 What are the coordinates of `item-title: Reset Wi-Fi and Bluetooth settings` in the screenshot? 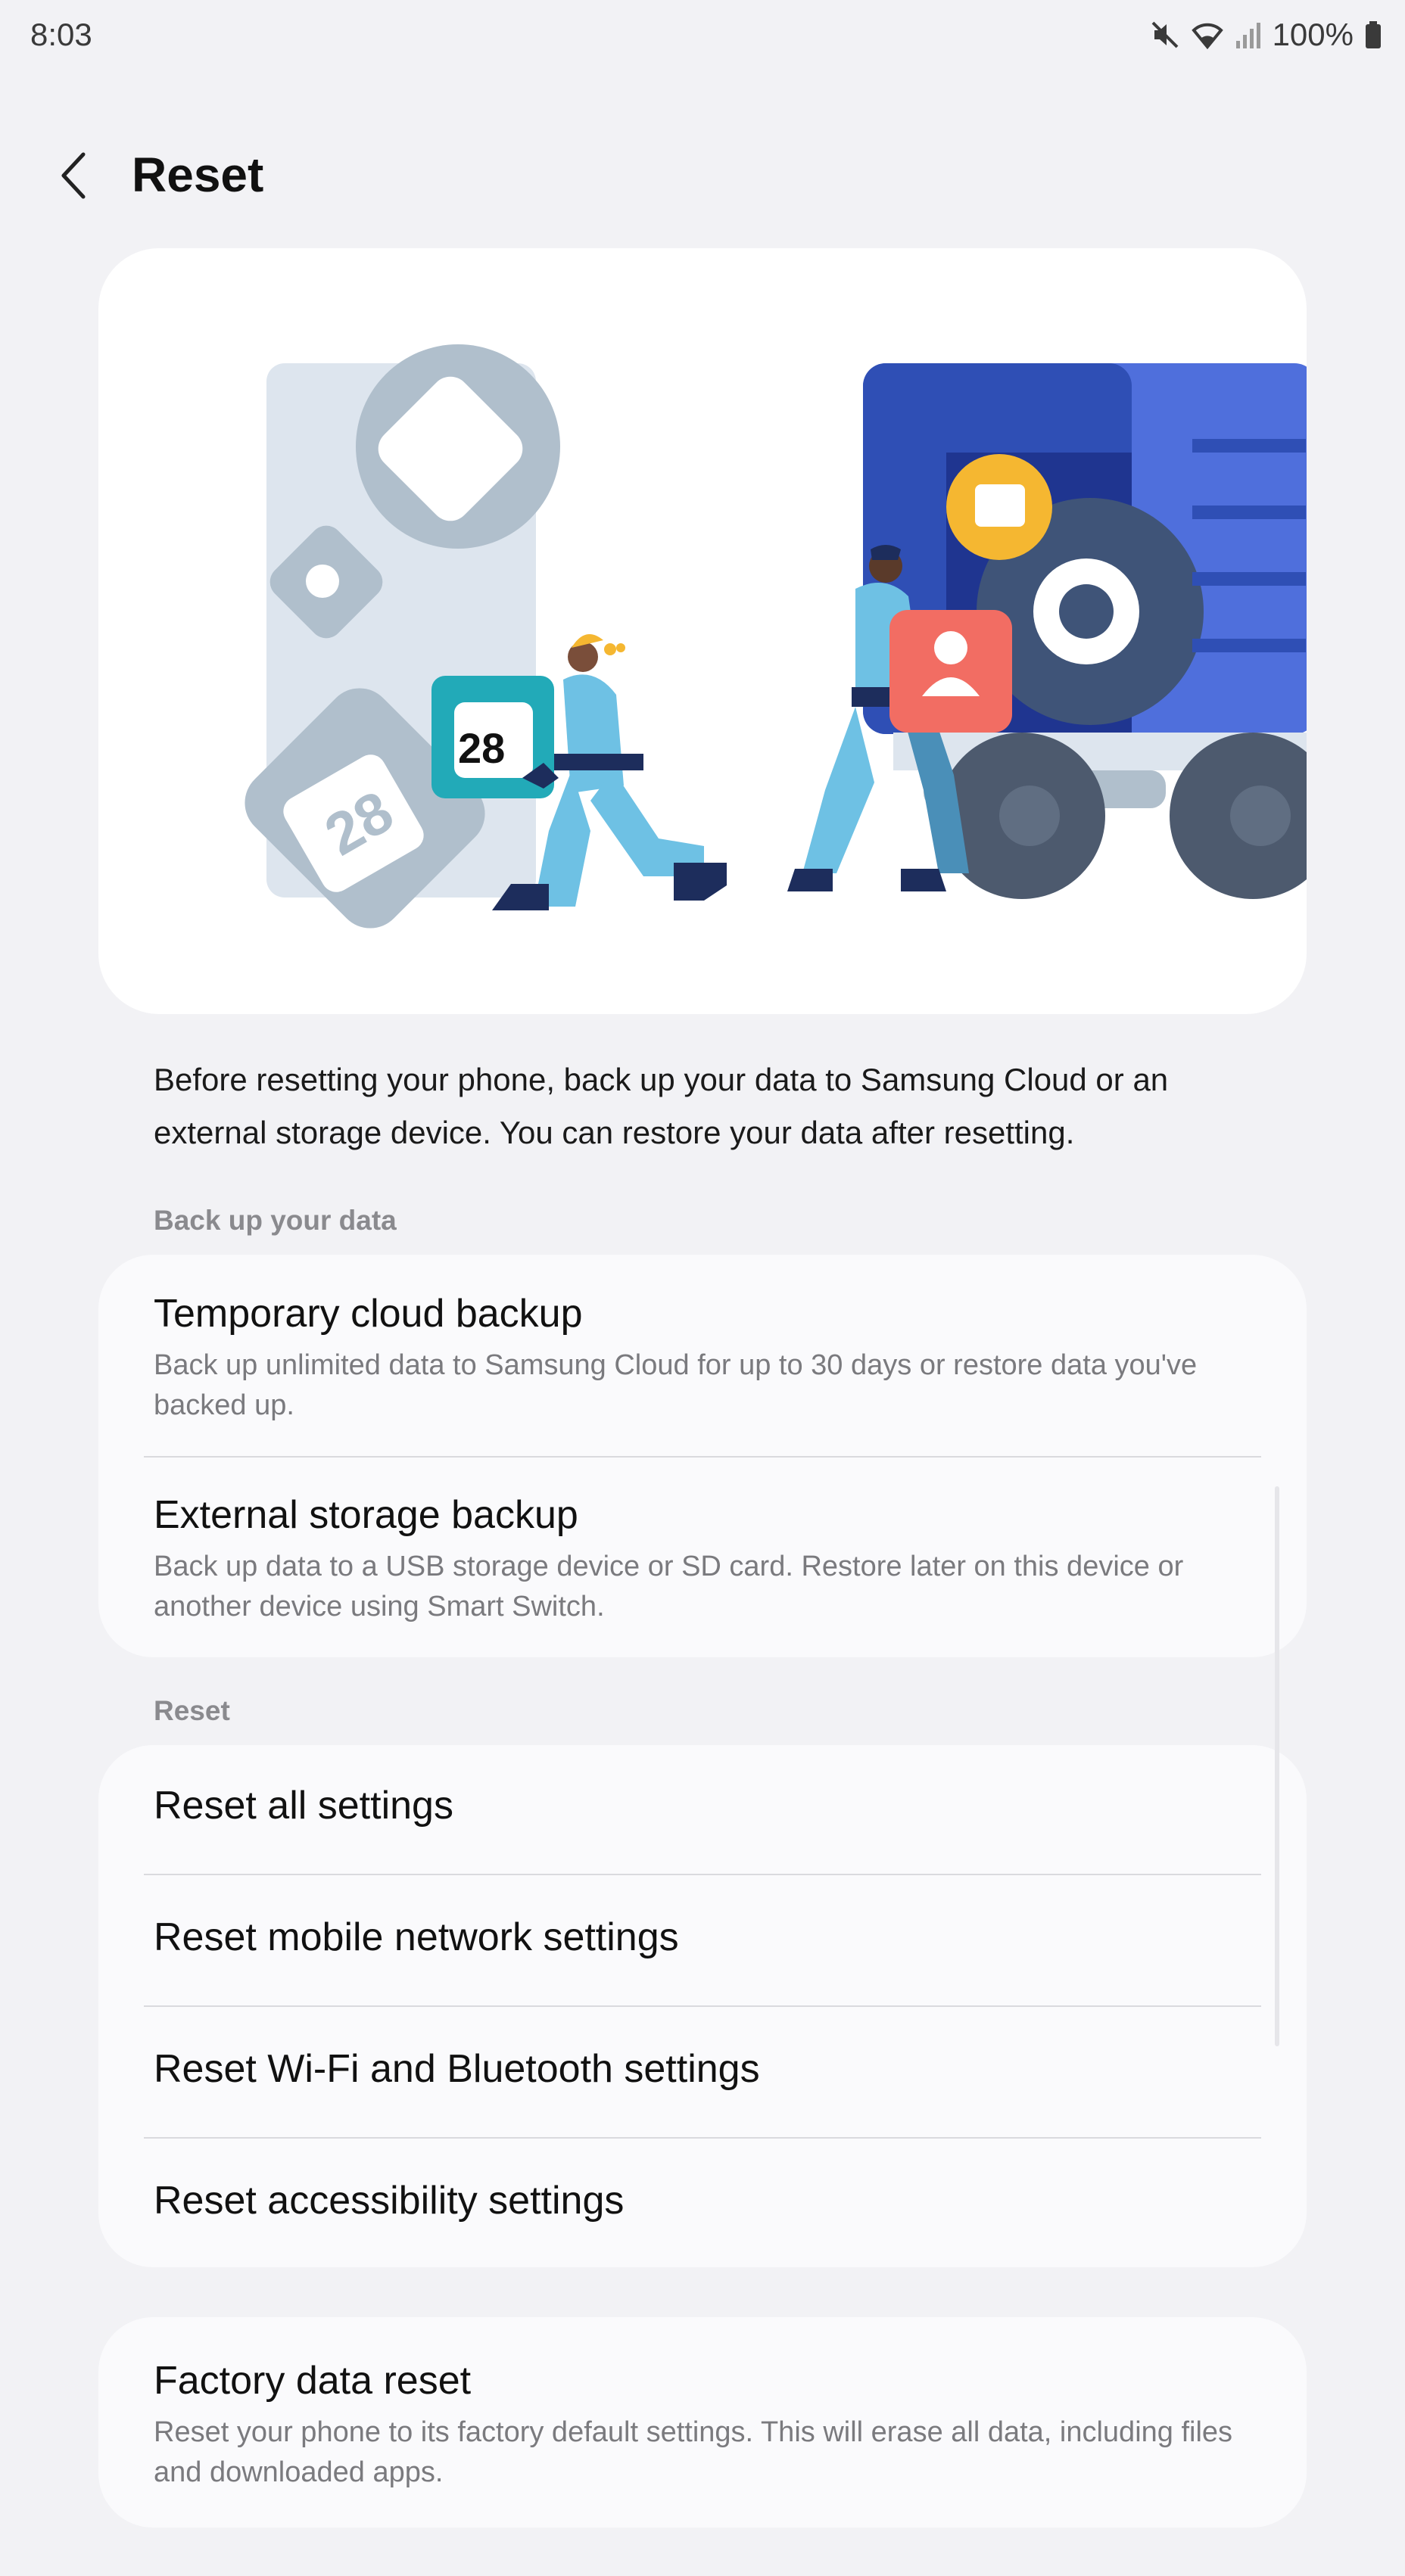 It's located at (457, 2069).